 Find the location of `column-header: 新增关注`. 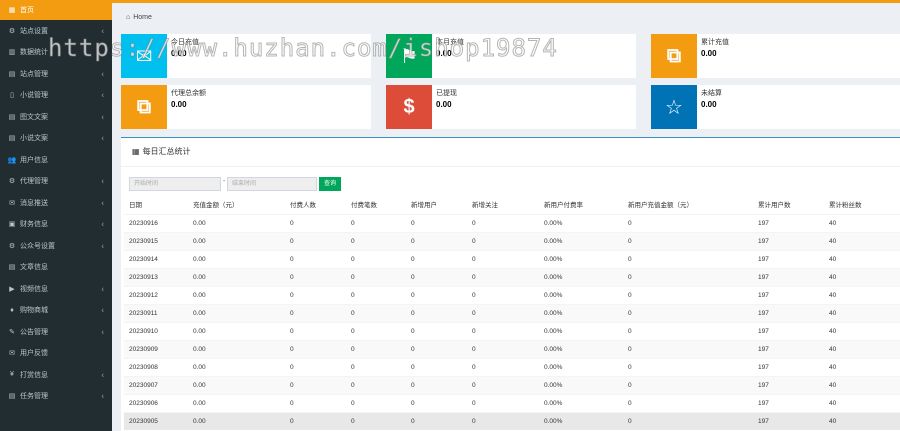

column-header: 新增关注 is located at coordinates (503, 205).